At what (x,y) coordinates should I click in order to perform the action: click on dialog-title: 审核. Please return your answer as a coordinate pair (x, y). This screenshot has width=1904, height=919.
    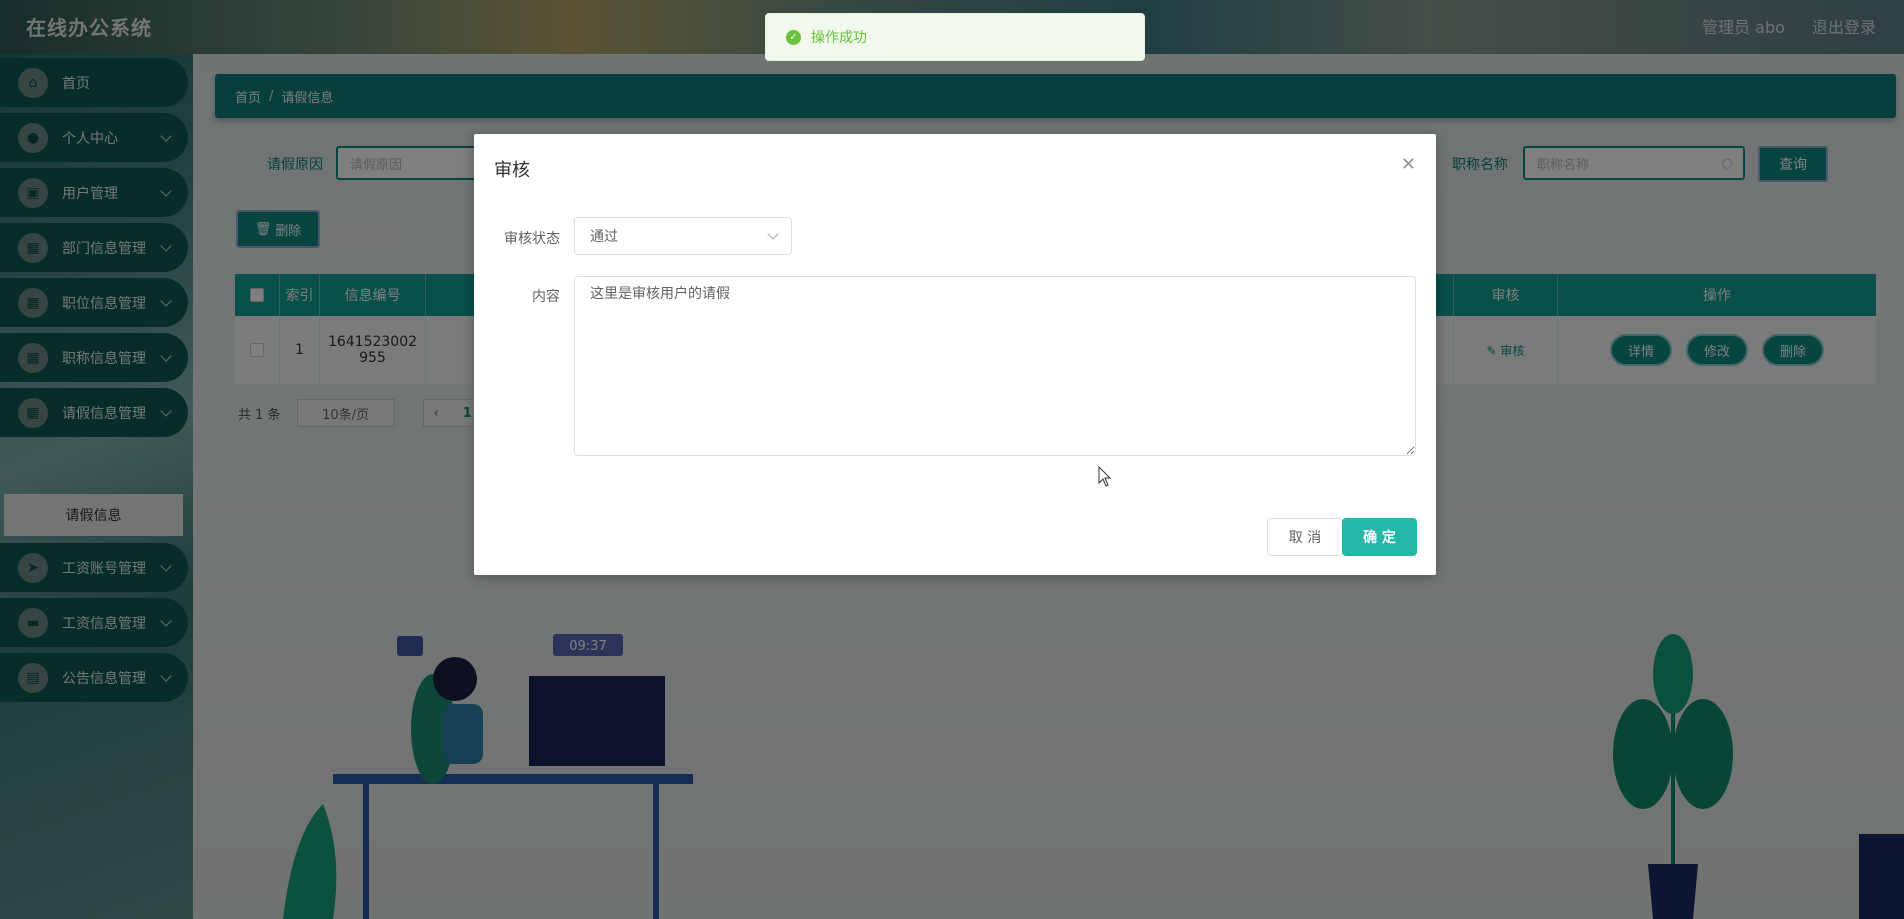
    Looking at the image, I should click on (512, 170).